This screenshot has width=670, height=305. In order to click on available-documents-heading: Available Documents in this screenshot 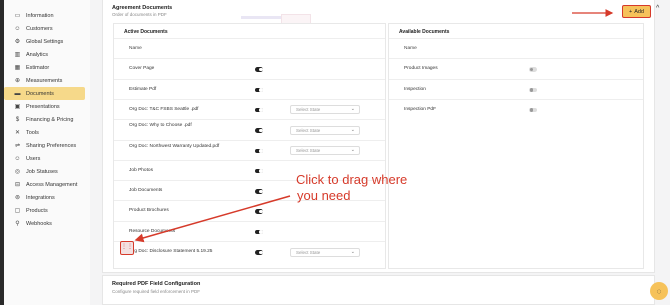, I will do `click(424, 32)`.